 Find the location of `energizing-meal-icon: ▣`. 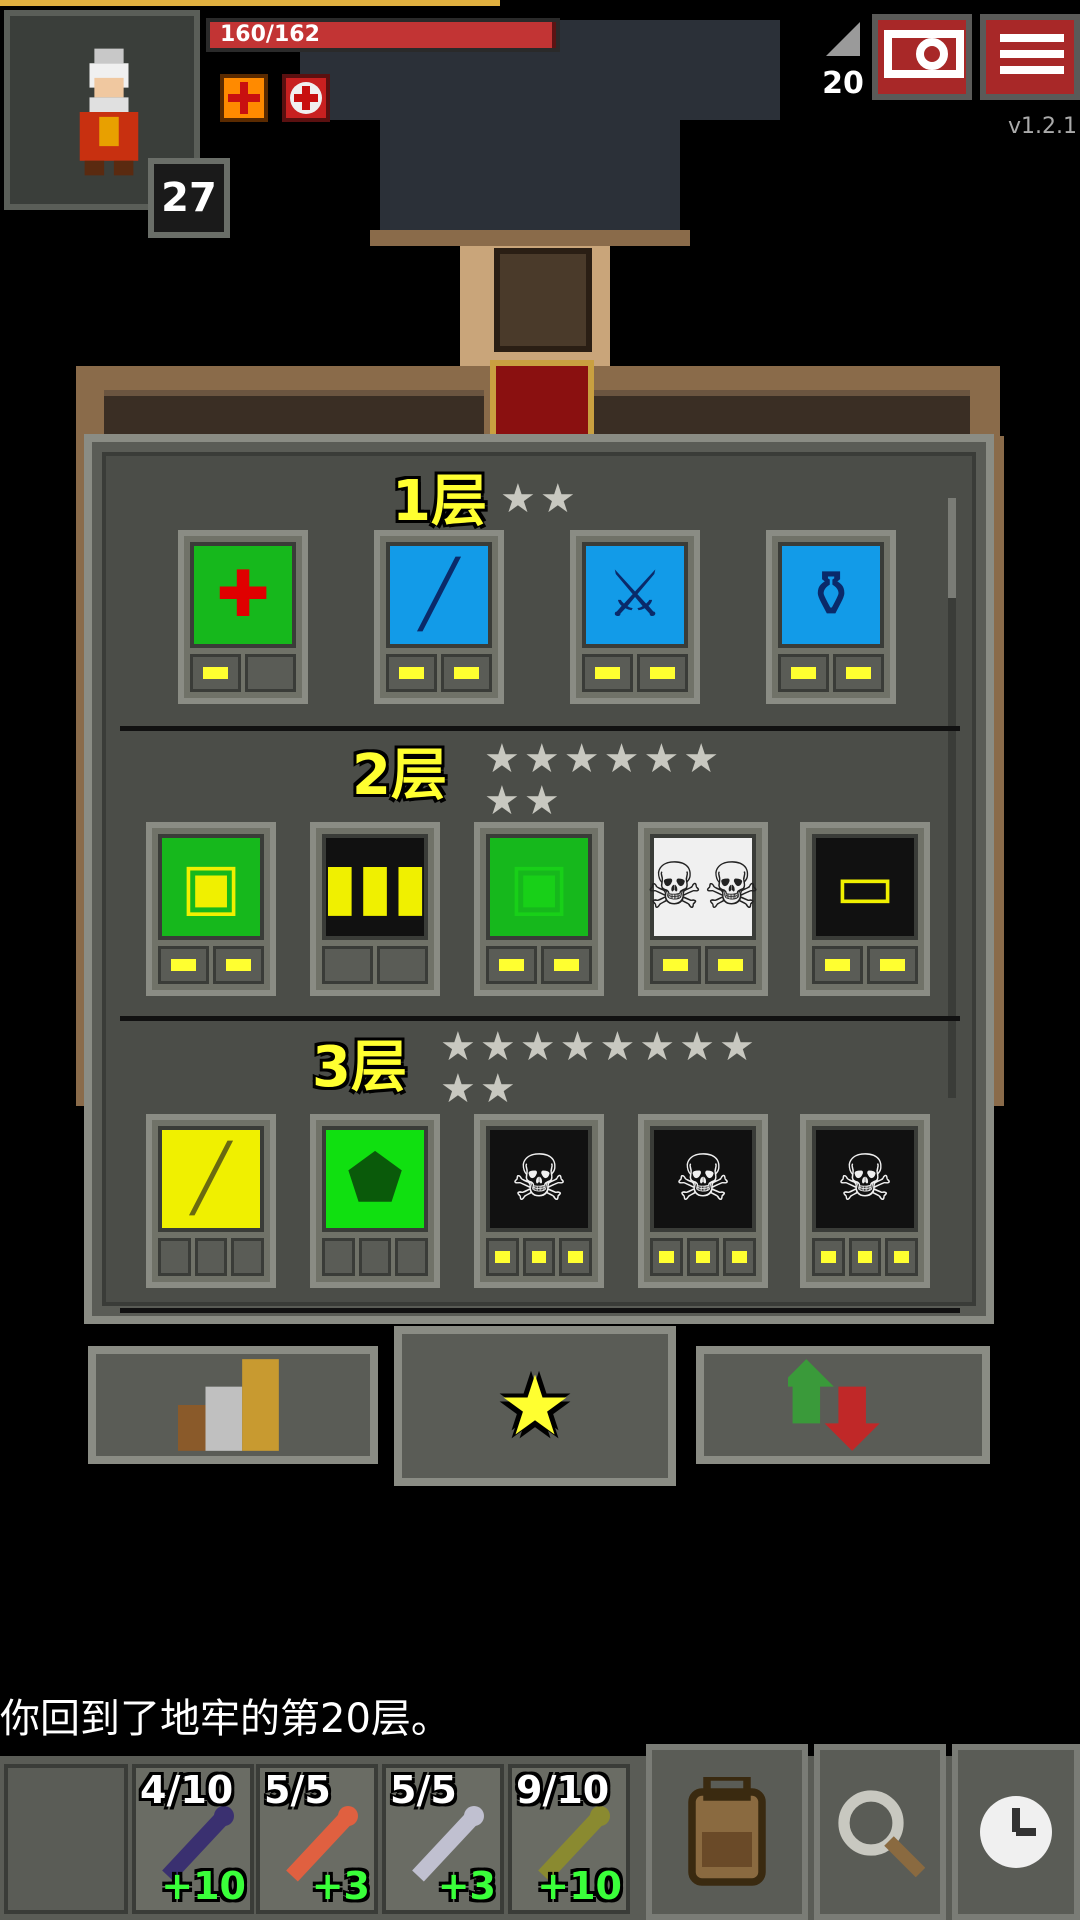

energizing-meal-icon: ▣ is located at coordinates (211, 887).